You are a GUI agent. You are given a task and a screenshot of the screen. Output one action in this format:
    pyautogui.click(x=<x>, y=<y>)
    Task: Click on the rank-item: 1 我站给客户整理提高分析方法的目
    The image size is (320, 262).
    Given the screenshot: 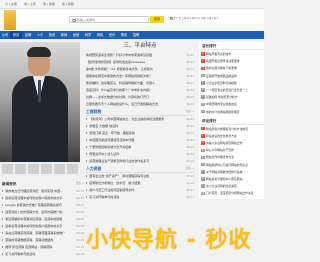 What is the action you would take?
    pyautogui.click(x=231, y=129)
    